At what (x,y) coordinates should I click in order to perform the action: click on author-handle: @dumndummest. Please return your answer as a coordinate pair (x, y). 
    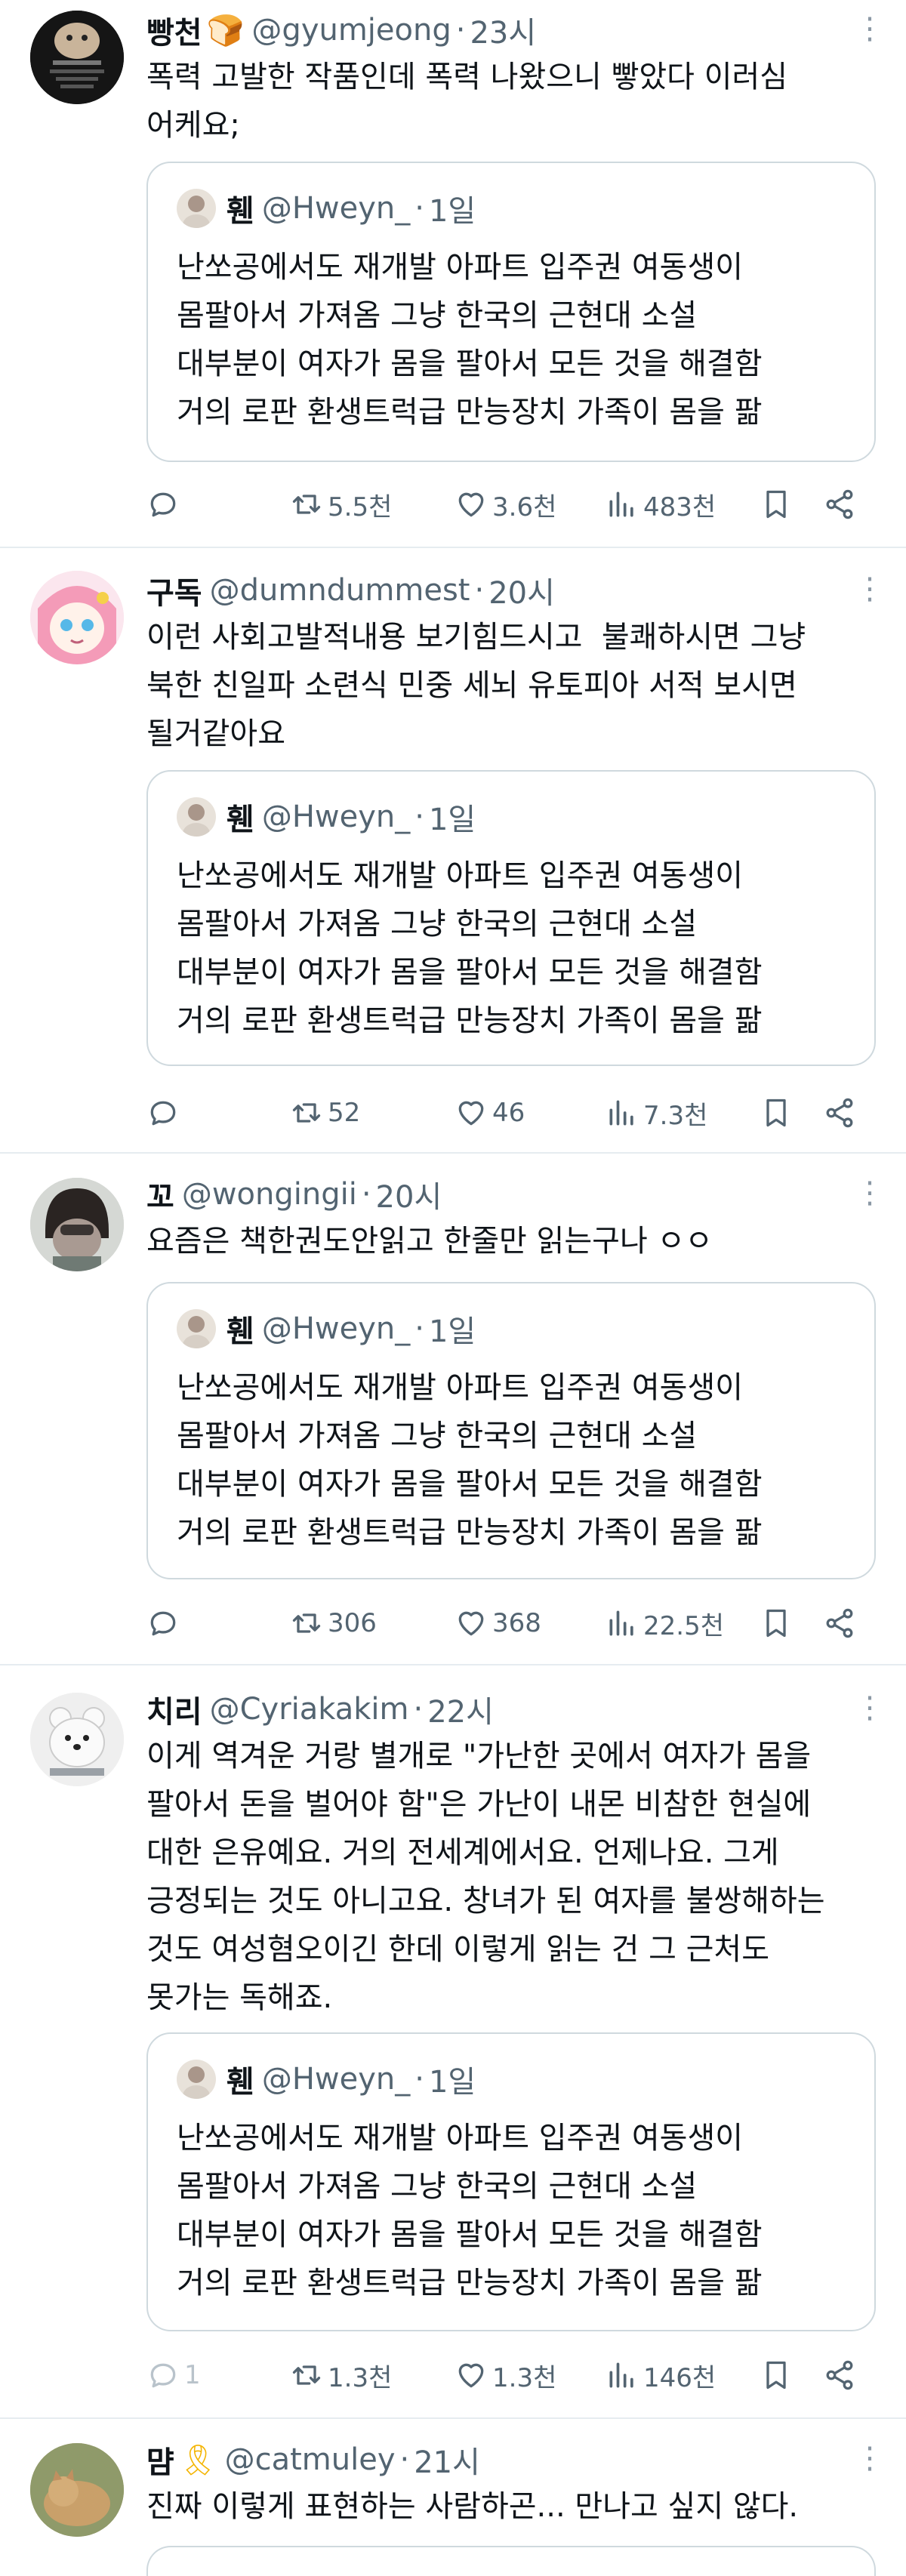
    Looking at the image, I should click on (340, 590).